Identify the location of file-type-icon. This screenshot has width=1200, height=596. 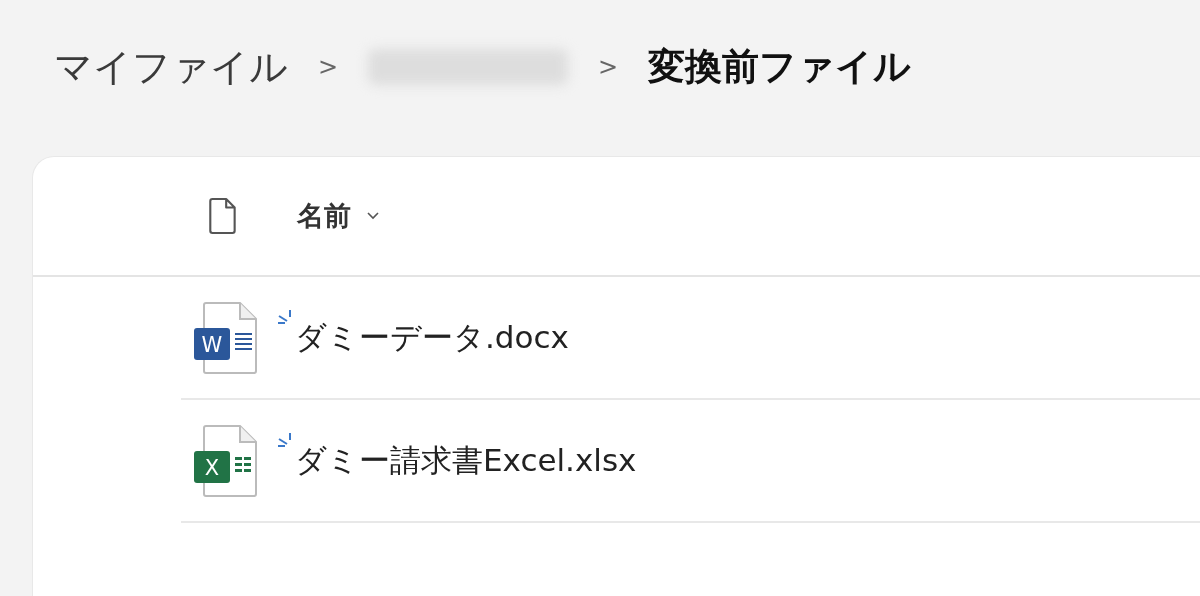
(223, 216).